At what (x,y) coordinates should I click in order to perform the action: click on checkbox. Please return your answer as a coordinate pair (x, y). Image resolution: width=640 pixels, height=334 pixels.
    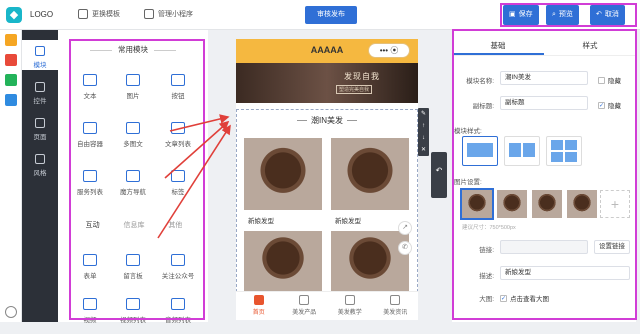
    Looking at the image, I should click on (601, 80).